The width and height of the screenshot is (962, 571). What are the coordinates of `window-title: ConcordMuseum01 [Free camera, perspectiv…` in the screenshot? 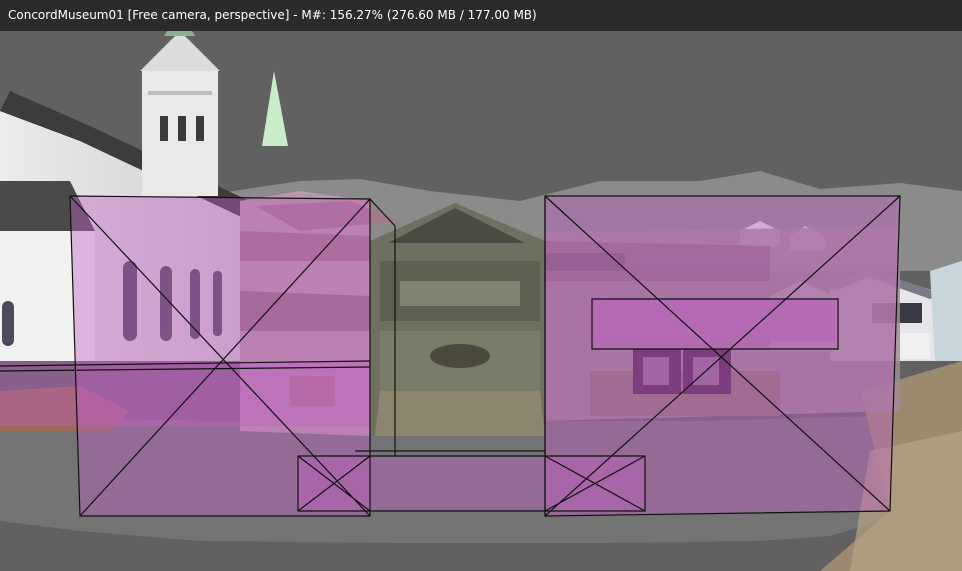 It's located at (481, 15).